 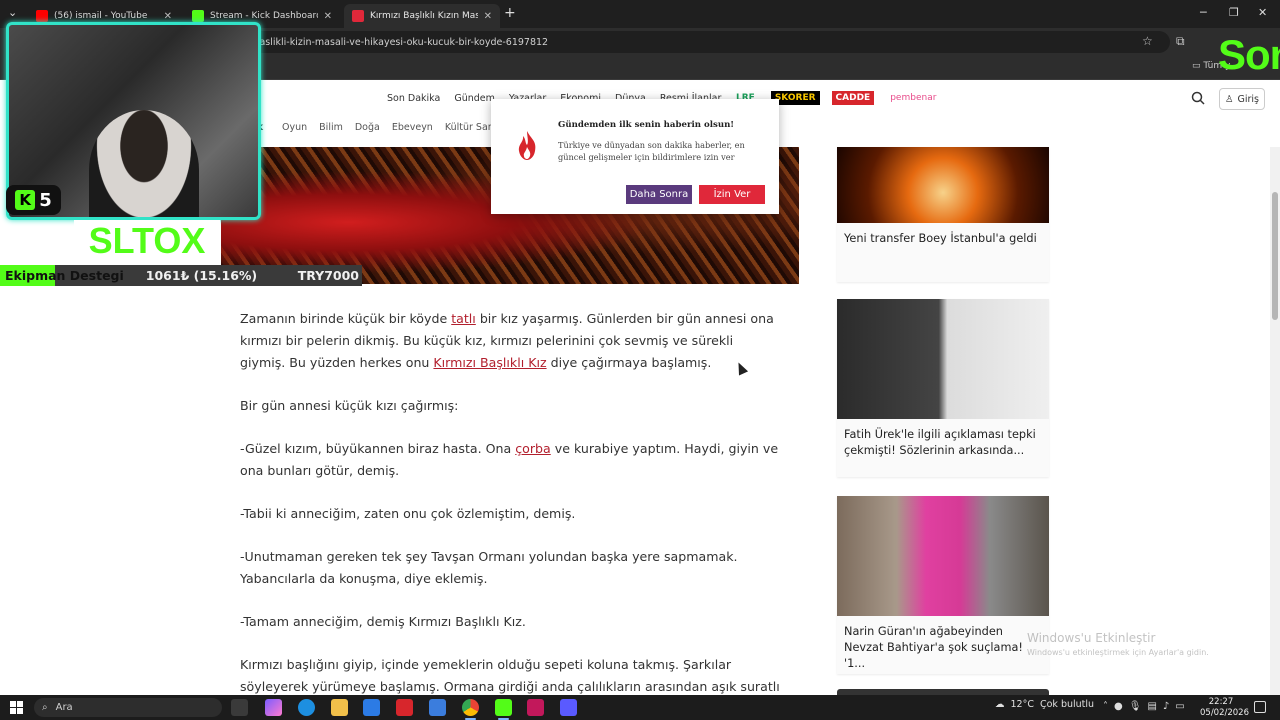 What do you see at coordinates (568, 707) in the screenshot?
I see `app-diamond-icon` at bounding box center [568, 707].